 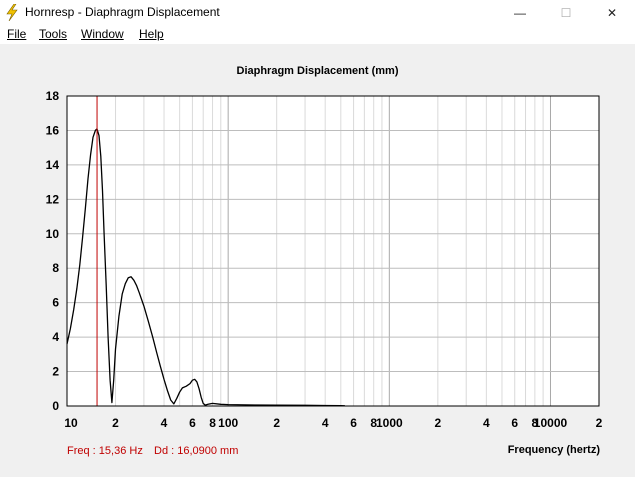 What do you see at coordinates (105, 451) in the screenshot?
I see `freq-readout: Freq : 15,36 Hz` at bounding box center [105, 451].